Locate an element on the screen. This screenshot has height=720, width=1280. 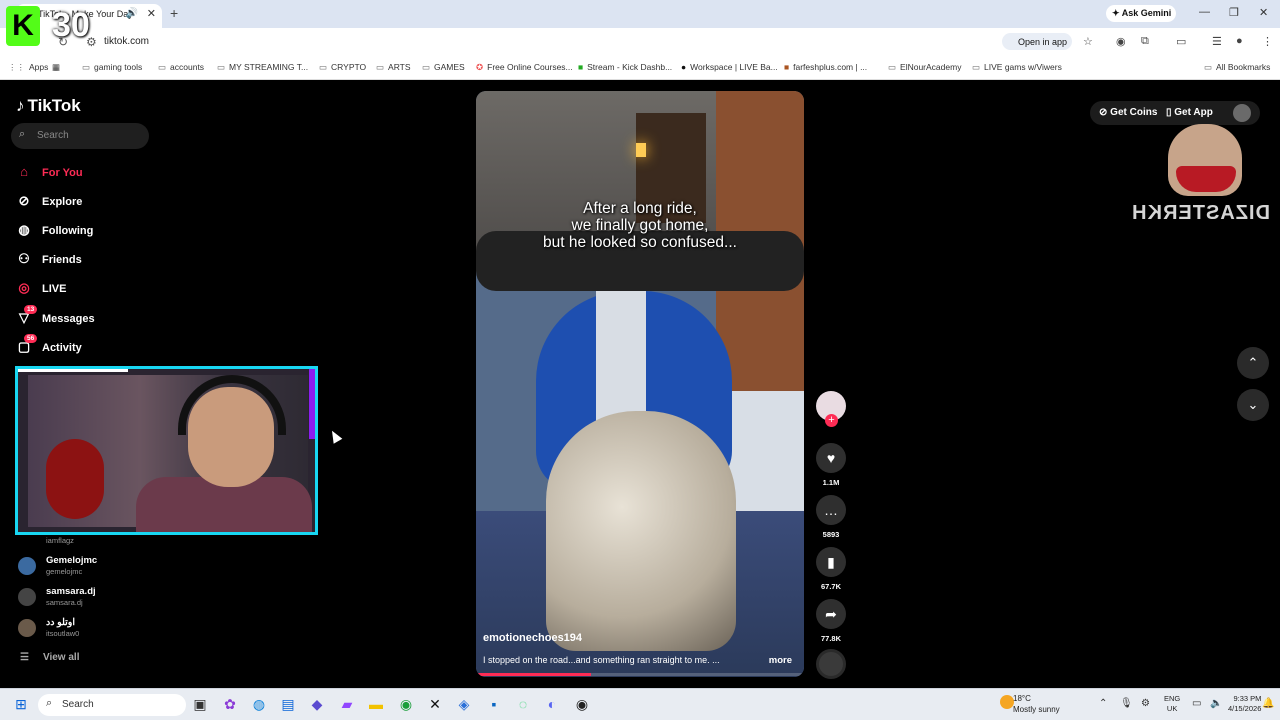
speaker-icon: 🔊 is located at coordinates (132, 13).